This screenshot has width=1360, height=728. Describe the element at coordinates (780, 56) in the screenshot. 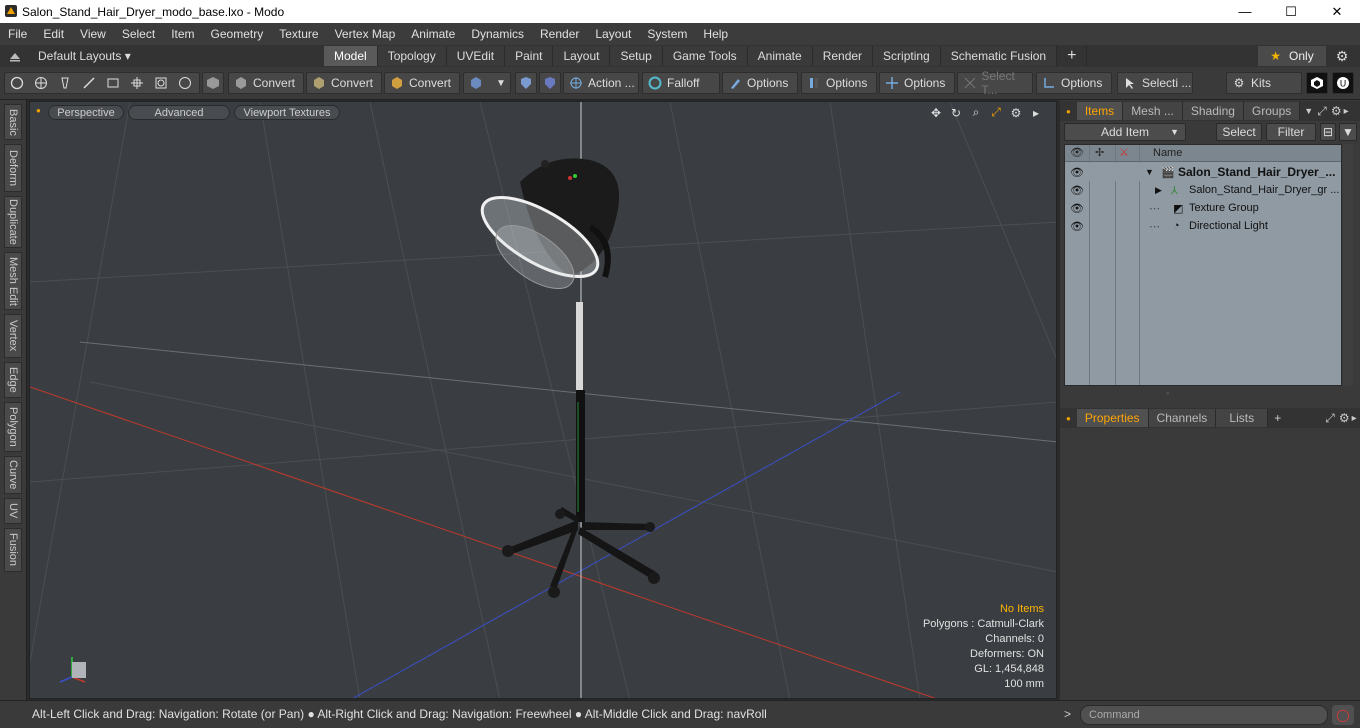

I see `tab-animate: Animate` at that location.